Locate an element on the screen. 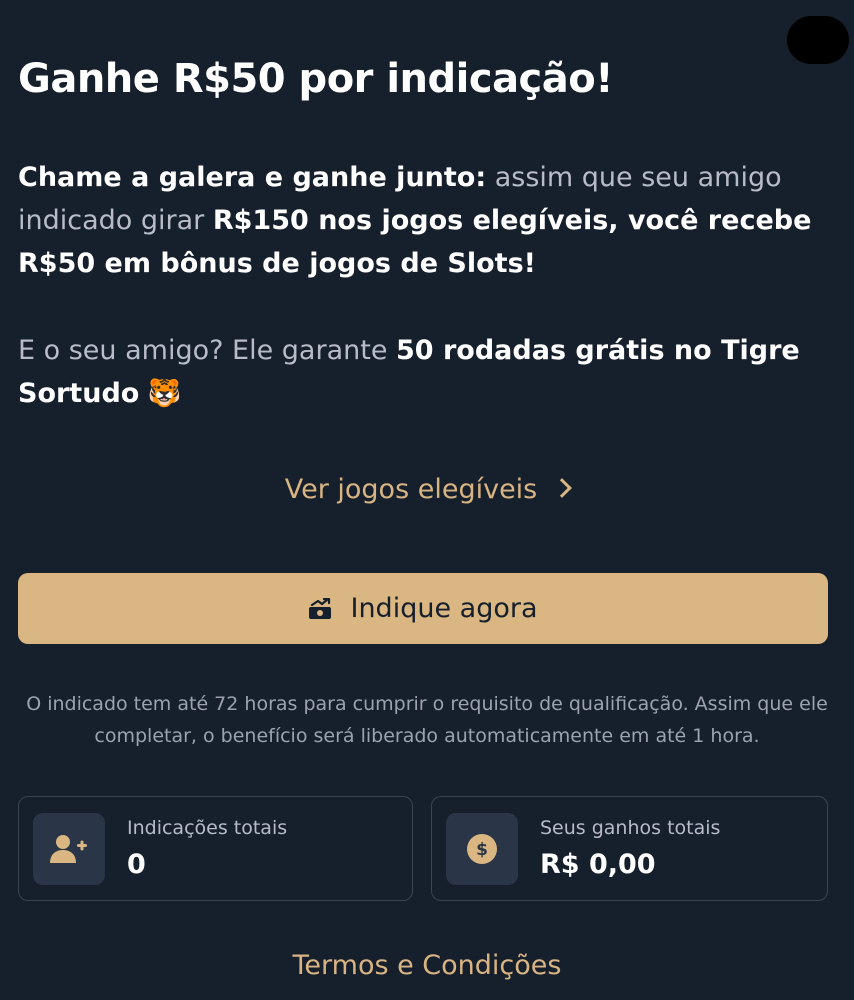 Image resolution: width=854 pixels, height=1000 pixels. chevron-right-icon is located at coordinates (562, 488).